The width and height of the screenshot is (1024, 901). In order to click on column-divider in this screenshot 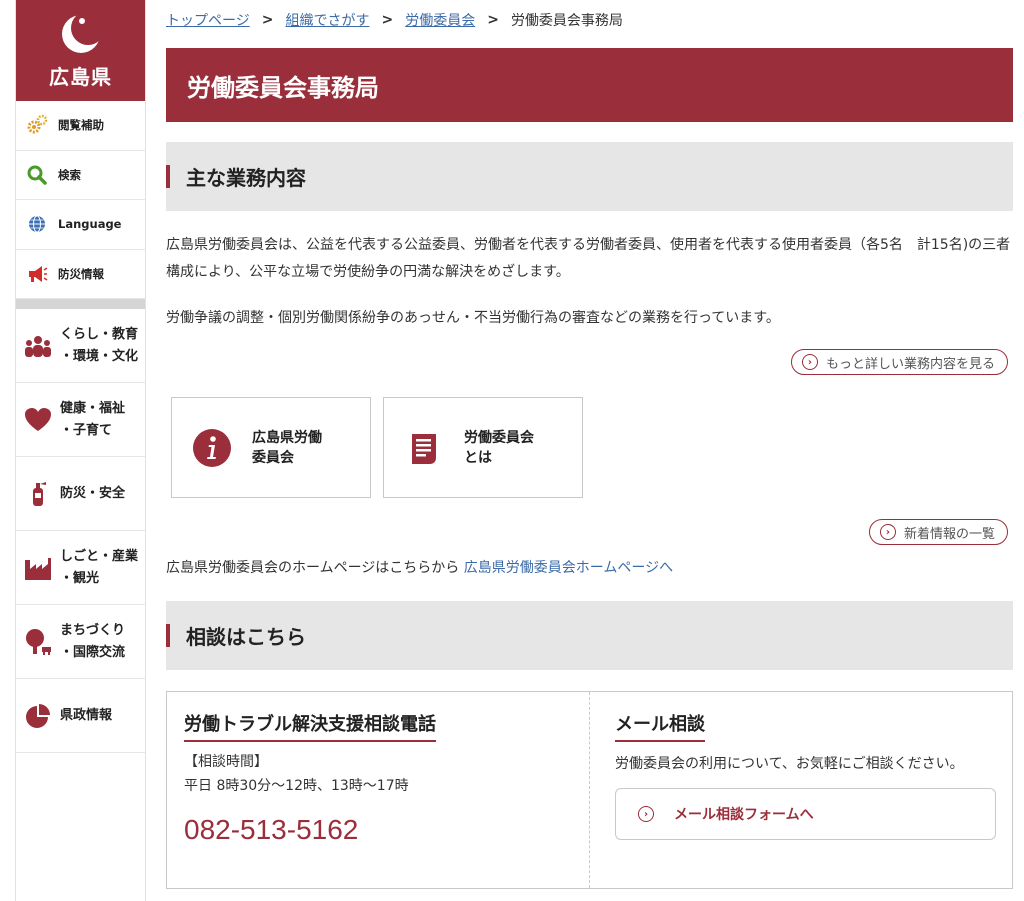, I will do `click(589, 790)`.